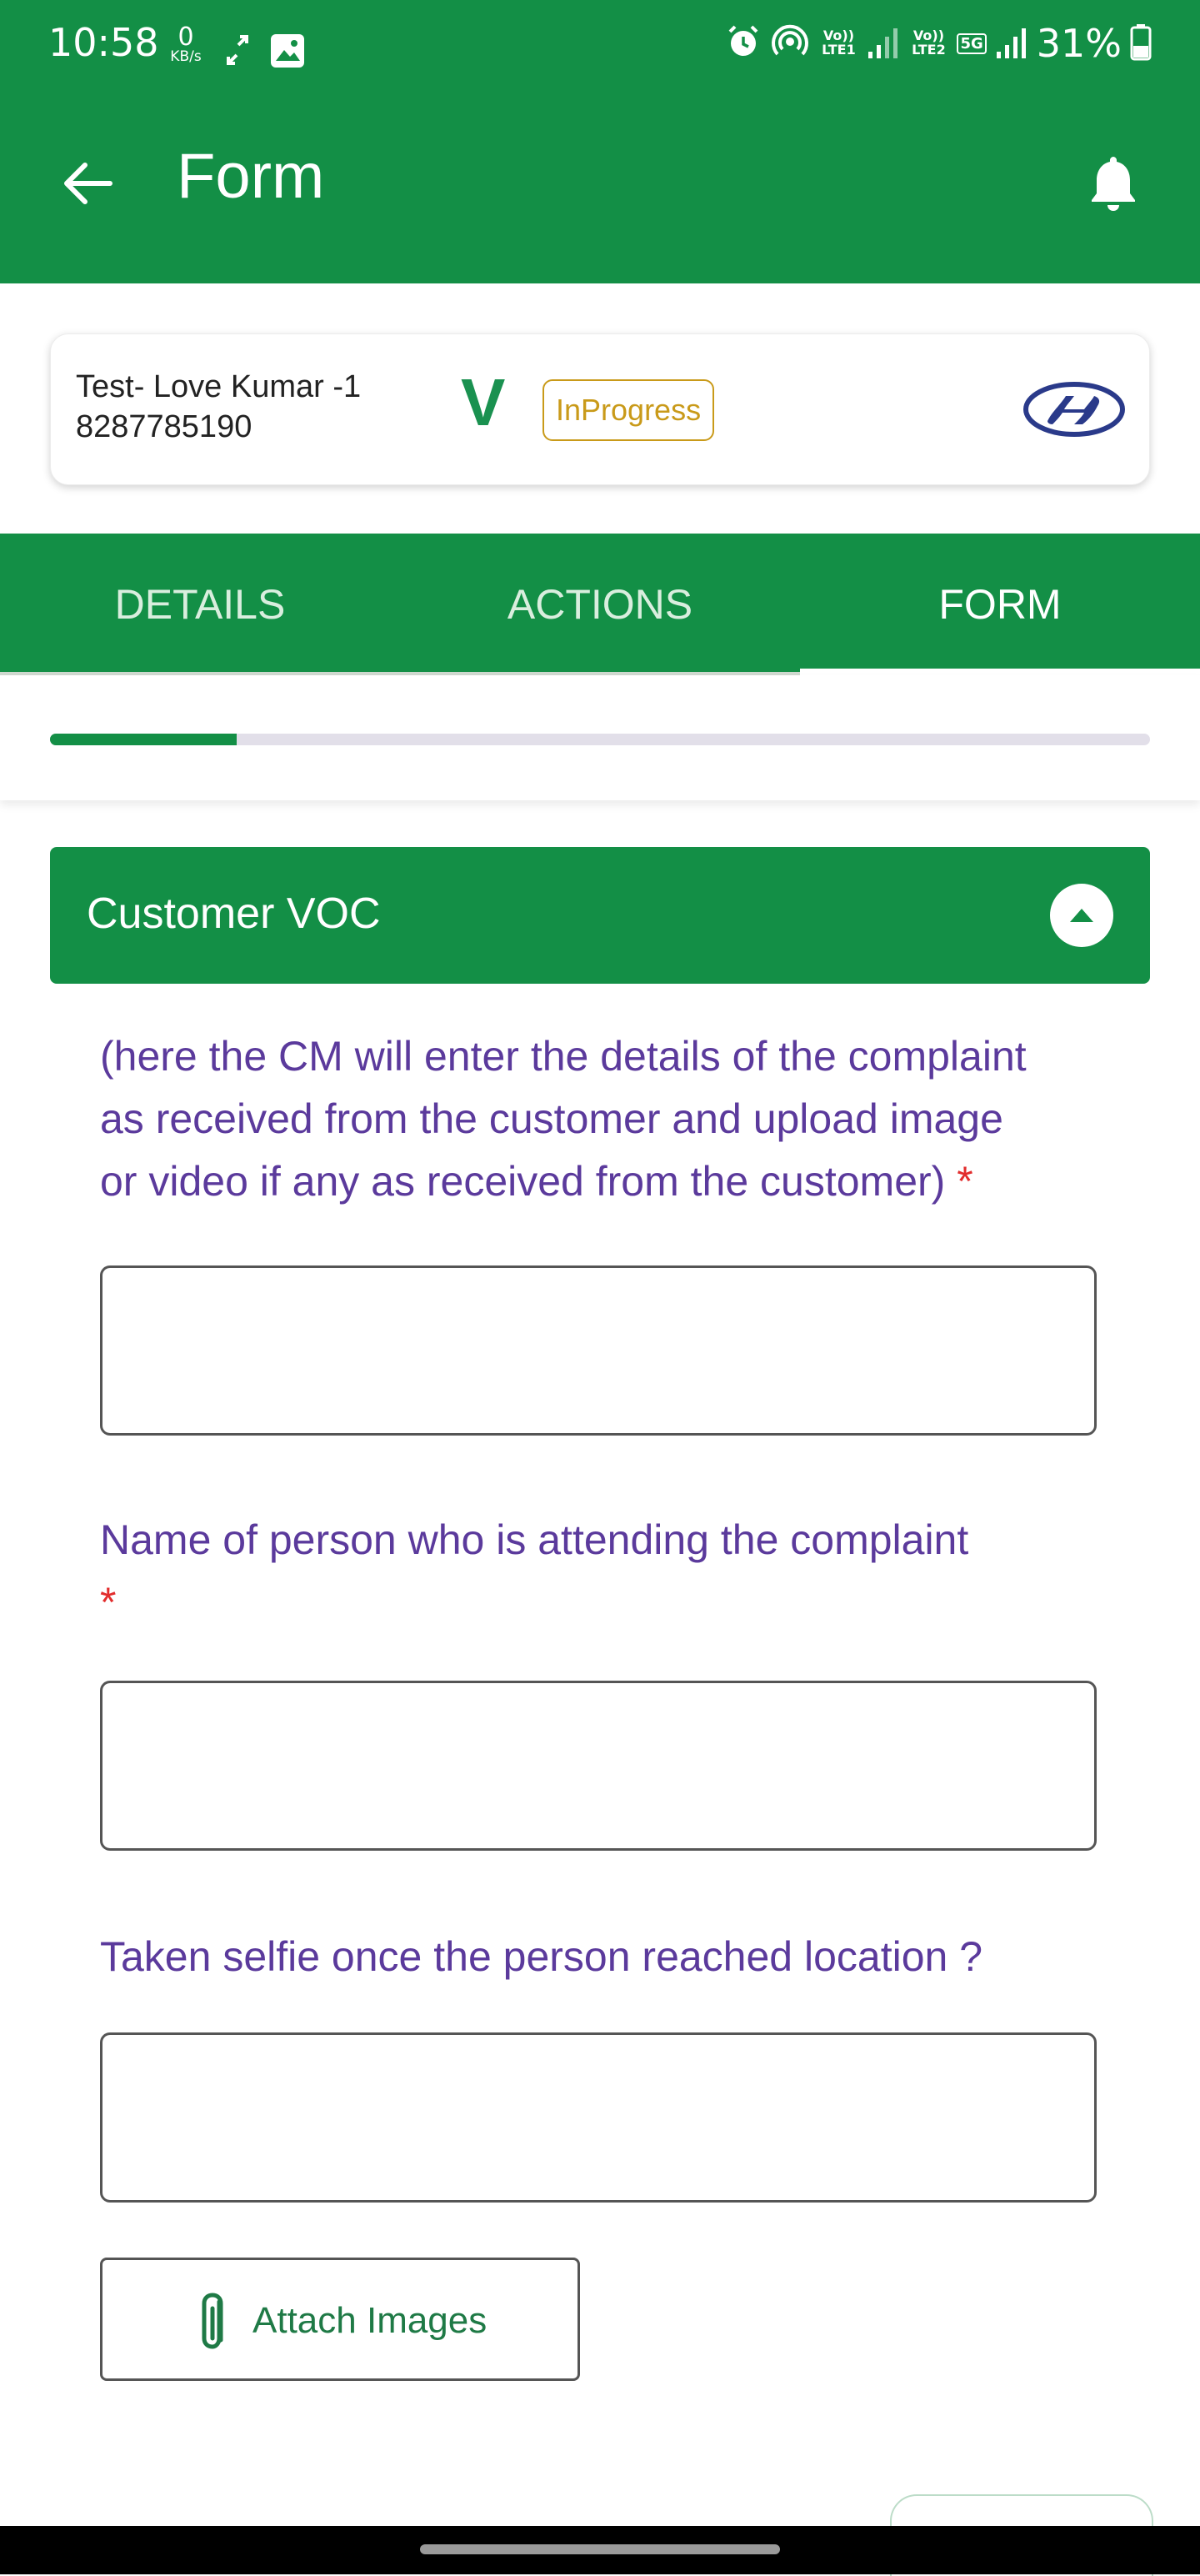 The height and width of the screenshot is (2576, 1200). Describe the element at coordinates (1079, 43) in the screenshot. I see `battery-percent: 31%` at that location.